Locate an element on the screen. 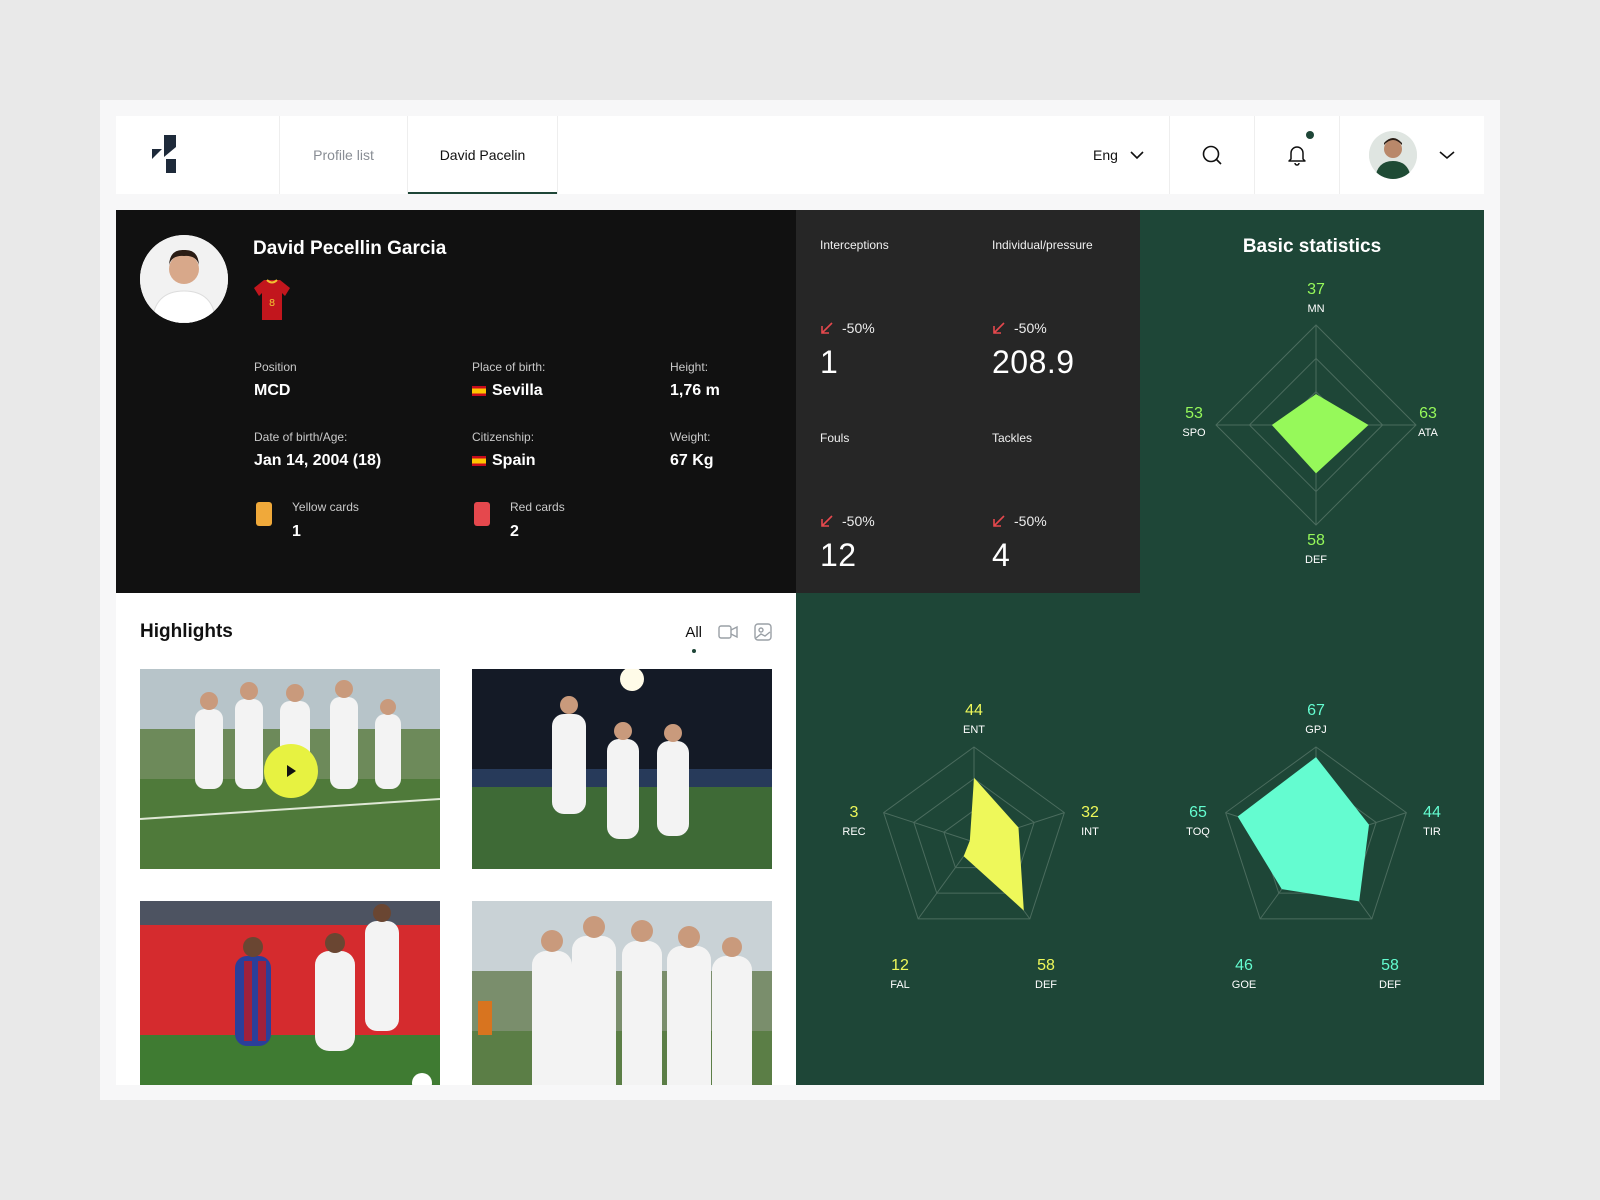  citizenship-row: Spain is located at coordinates (504, 461).